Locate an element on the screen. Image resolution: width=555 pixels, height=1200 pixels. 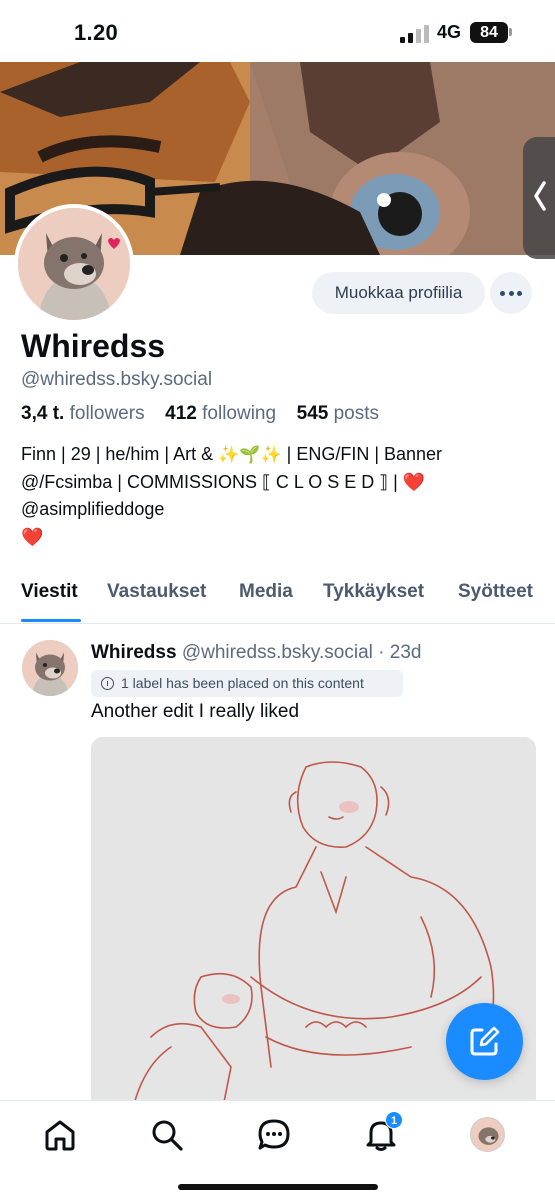
chat-icon is located at coordinates (274, 1135).